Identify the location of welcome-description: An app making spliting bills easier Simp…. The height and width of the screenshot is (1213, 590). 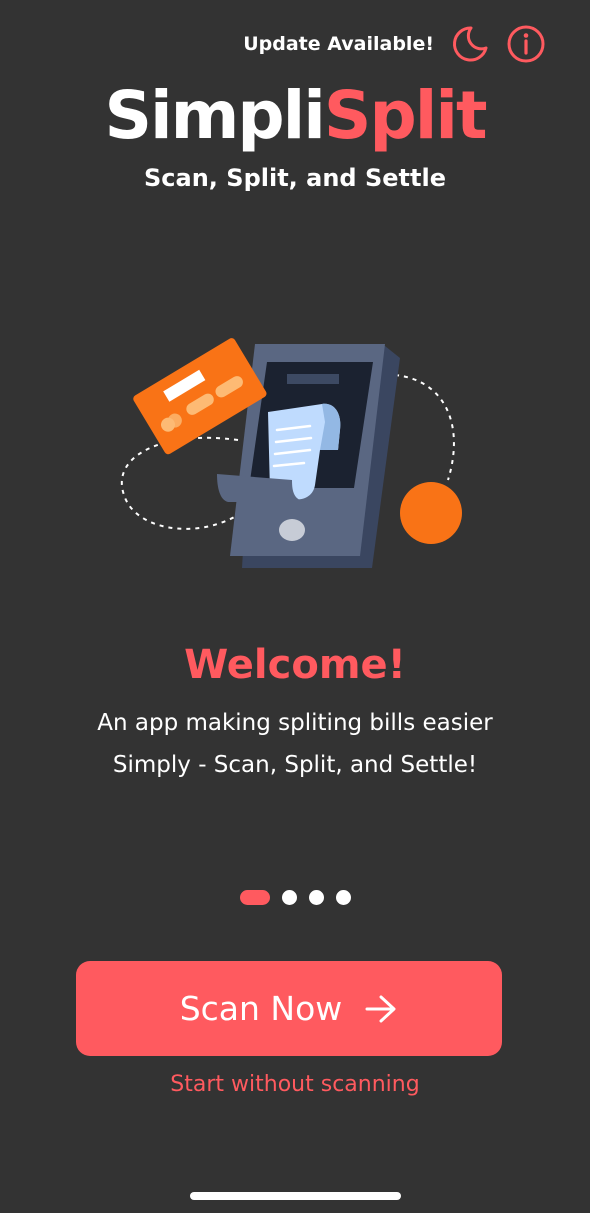
(295, 744).